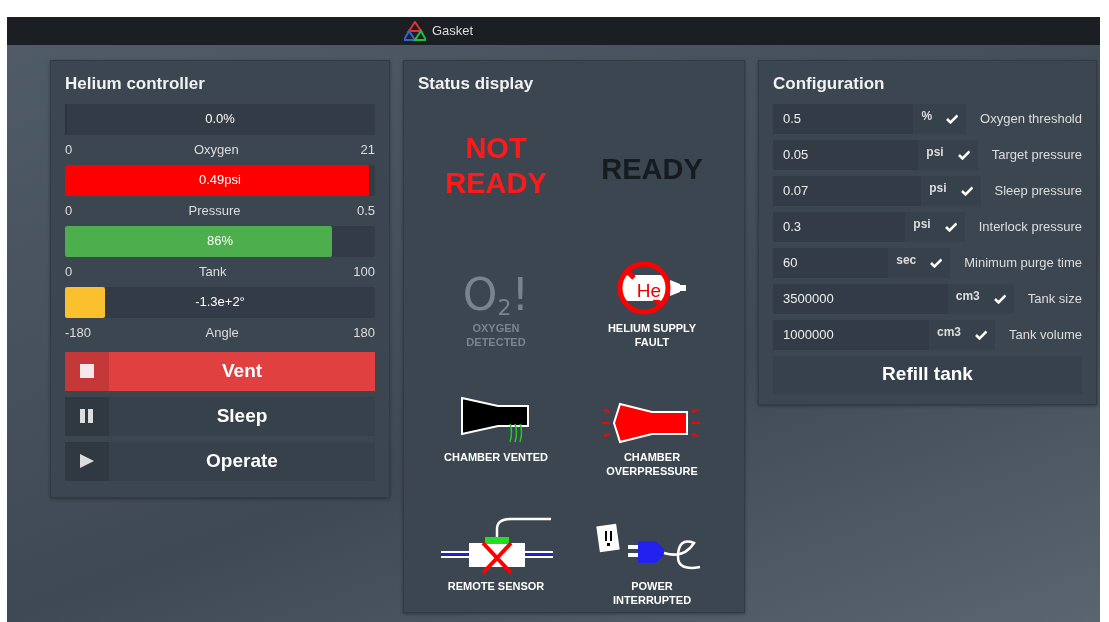 The width and height of the screenshot is (1109, 622). I want to click on status-label: CHAMBER OVERPRESSURE, so click(652, 464).